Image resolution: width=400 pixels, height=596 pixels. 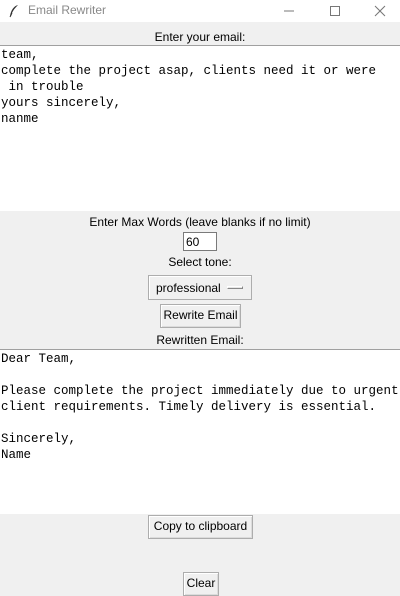 I want to click on rewrite-email-button: Rewrite Email, so click(x=200, y=316).